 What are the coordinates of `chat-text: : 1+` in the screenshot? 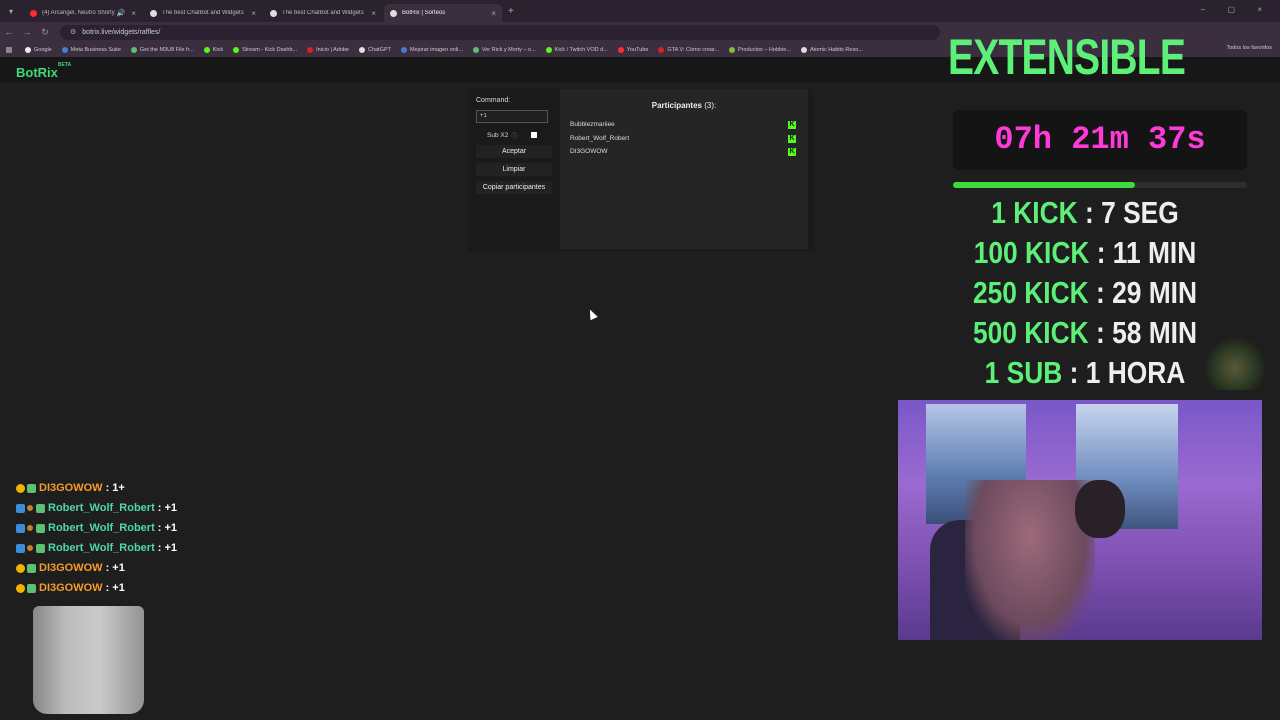 It's located at (115, 488).